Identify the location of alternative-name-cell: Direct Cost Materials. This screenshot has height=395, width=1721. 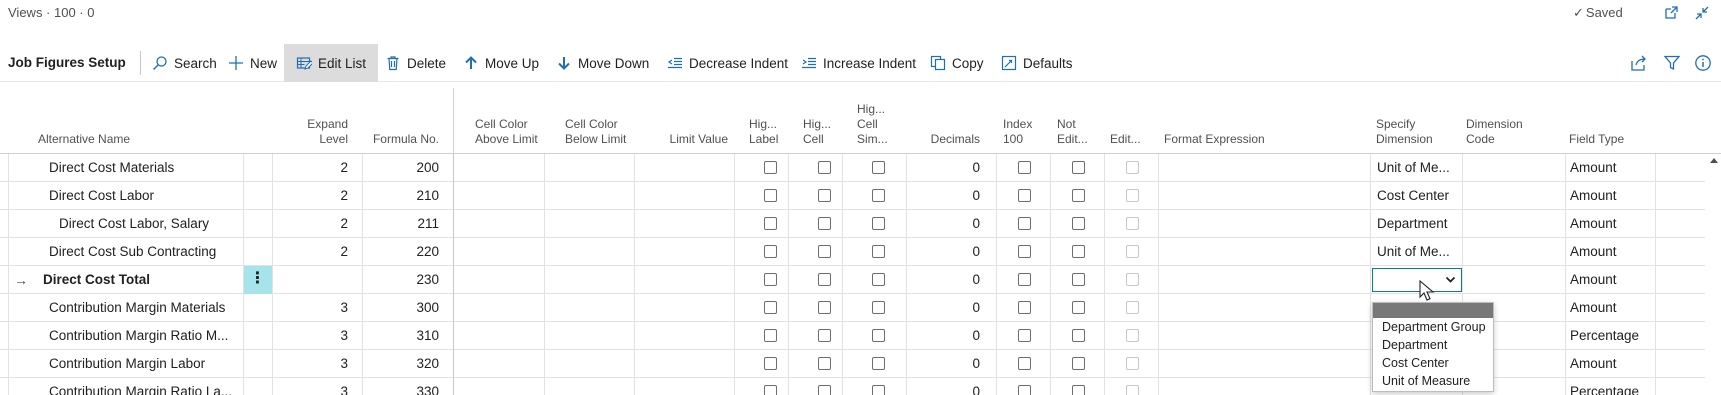
(144, 168).